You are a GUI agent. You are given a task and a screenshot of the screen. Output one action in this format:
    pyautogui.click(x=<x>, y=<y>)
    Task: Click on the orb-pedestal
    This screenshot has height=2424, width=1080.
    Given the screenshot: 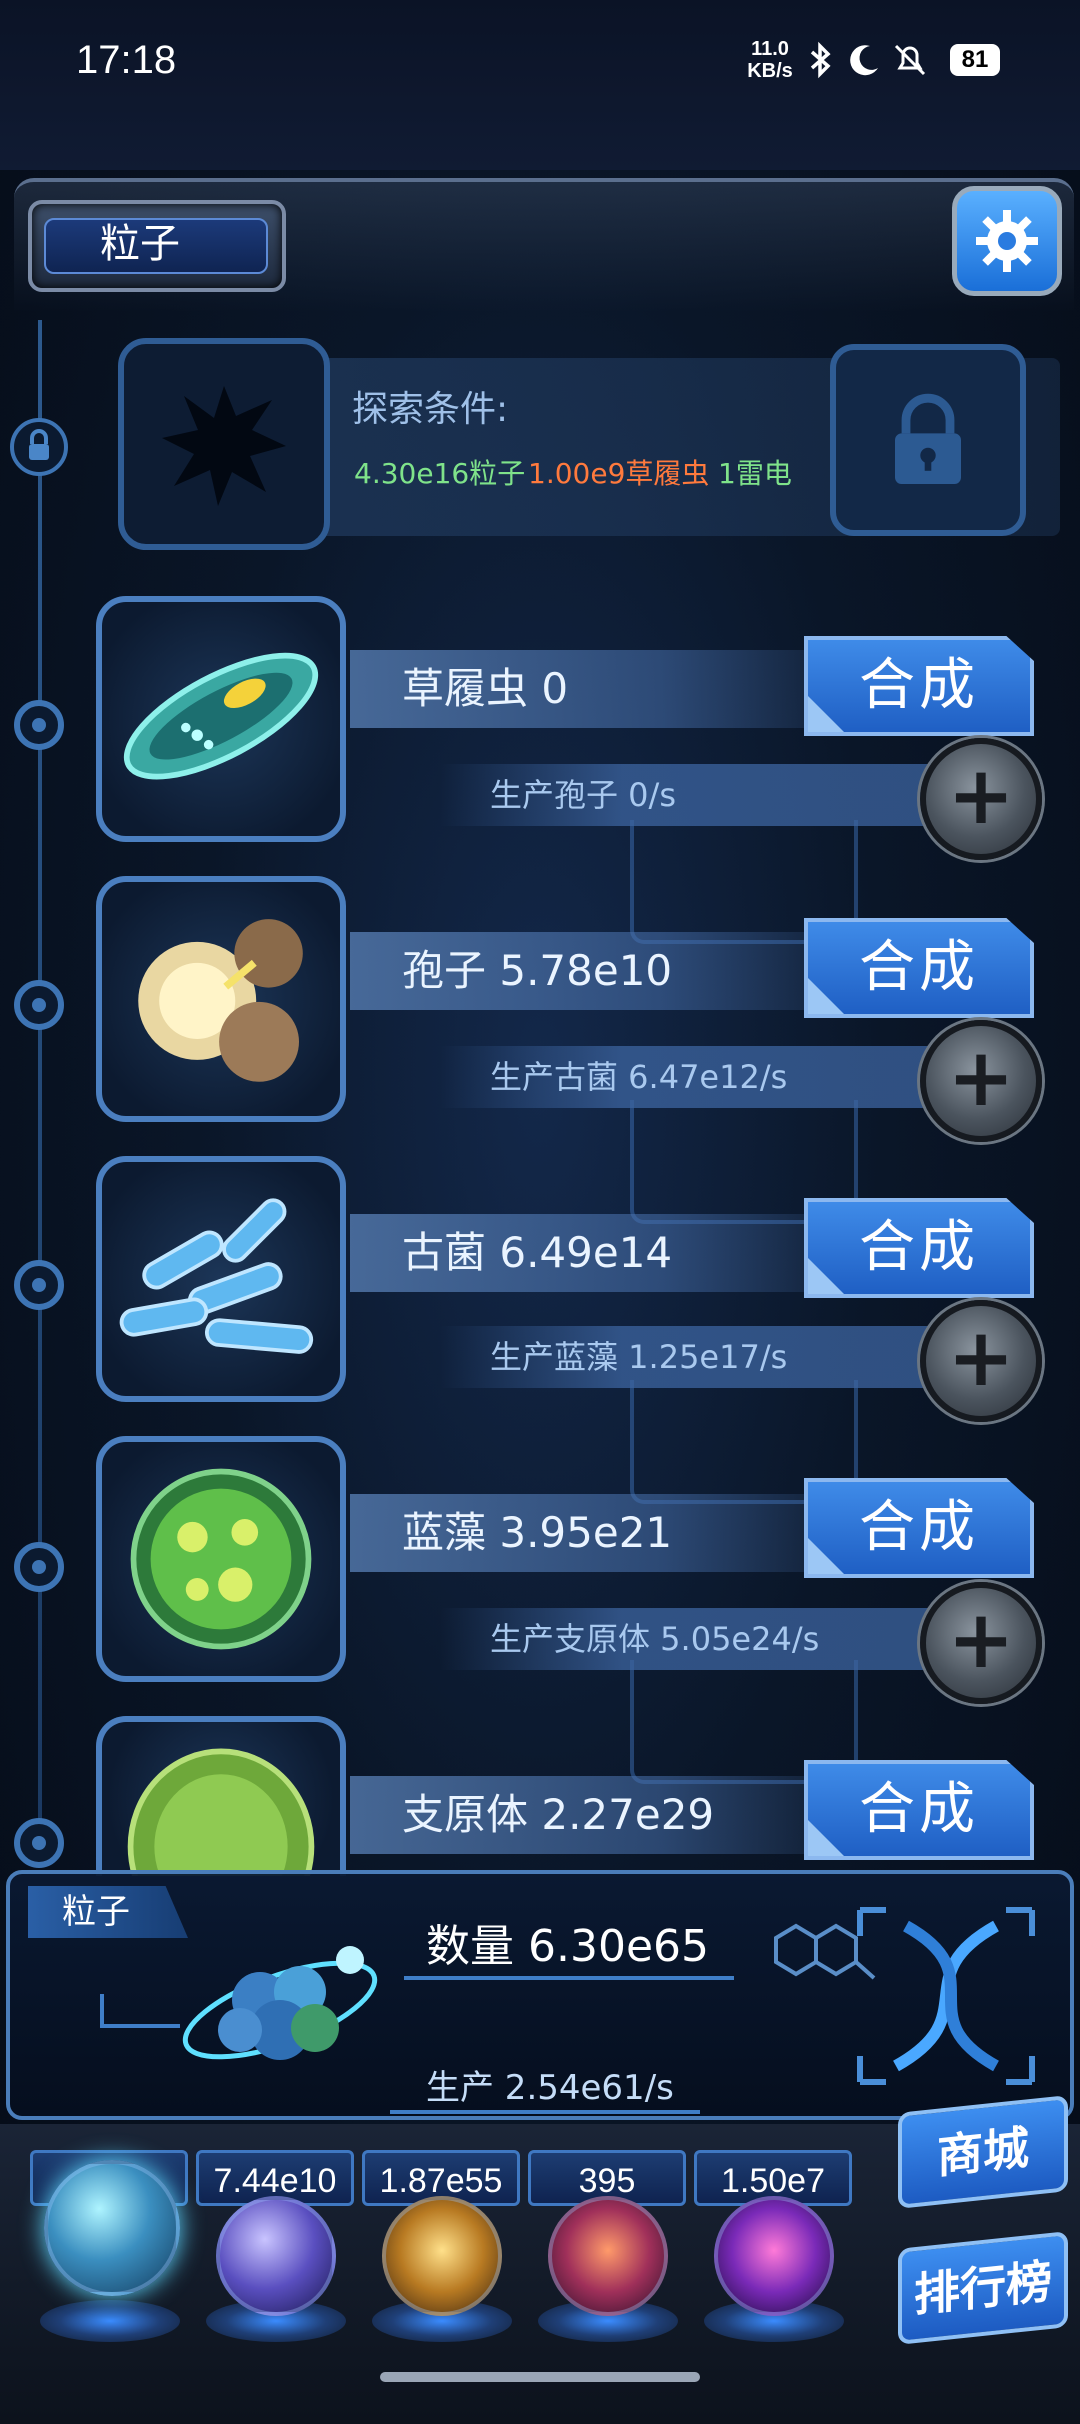 What is the action you would take?
    pyautogui.click(x=110, y=2321)
    